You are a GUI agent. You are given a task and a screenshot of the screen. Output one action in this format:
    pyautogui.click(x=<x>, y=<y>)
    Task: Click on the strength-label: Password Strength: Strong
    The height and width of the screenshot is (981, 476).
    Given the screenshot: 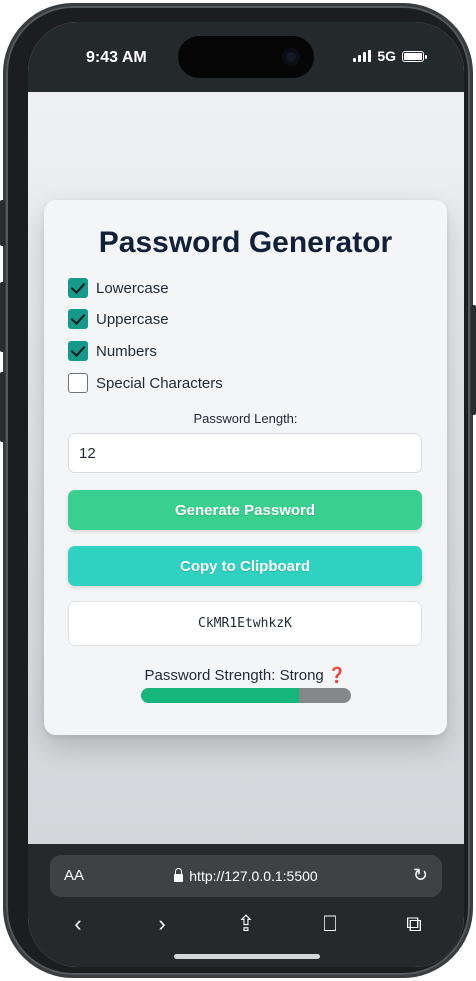 What is the action you would take?
    pyautogui.click(x=234, y=675)
    